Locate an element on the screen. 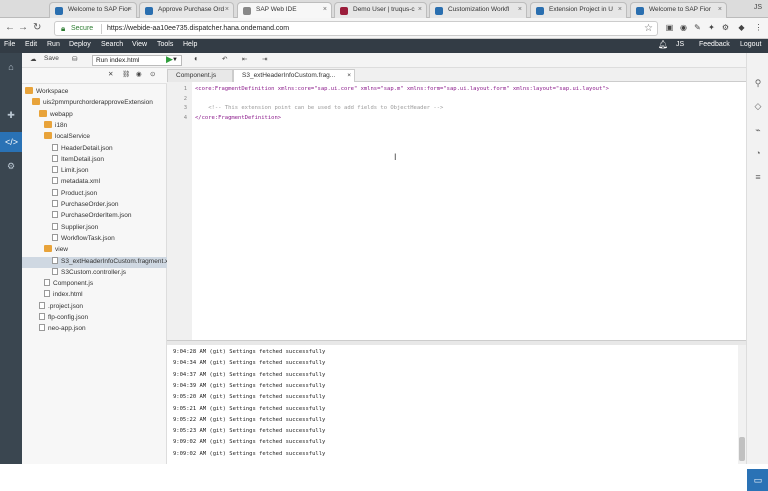 This screenshot has width=768, height=491. console-icon: ▭ is located at coordinates (758, 480).